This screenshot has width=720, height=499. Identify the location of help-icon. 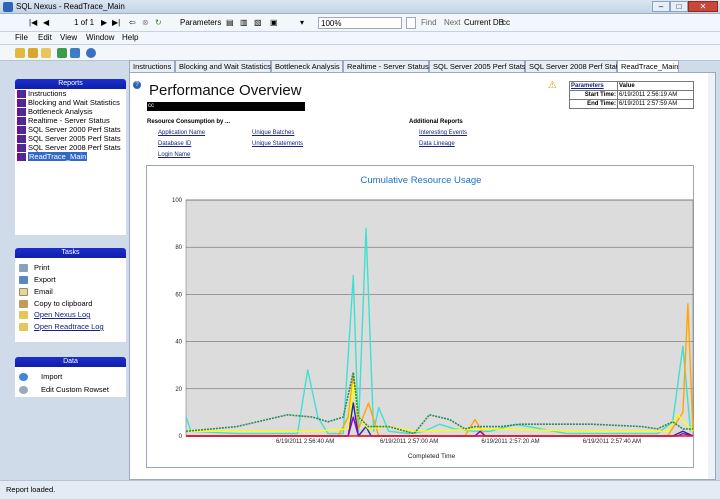
(91, 53).